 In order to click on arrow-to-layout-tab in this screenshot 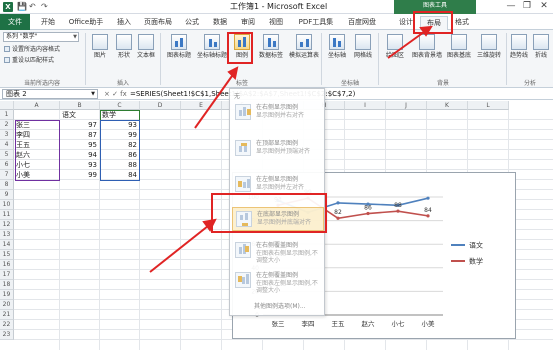, I will do `click(406, 45)`.